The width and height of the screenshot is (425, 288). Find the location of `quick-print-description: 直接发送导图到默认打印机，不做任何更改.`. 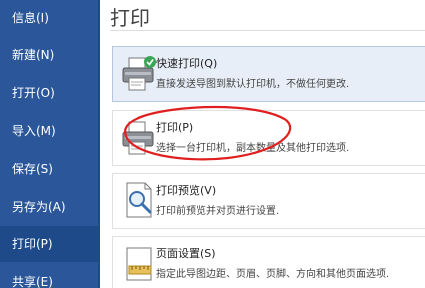

quick-print-description: 直接发送导图到默认打印机，不做任何更改. is located at coordinates (253, 84).